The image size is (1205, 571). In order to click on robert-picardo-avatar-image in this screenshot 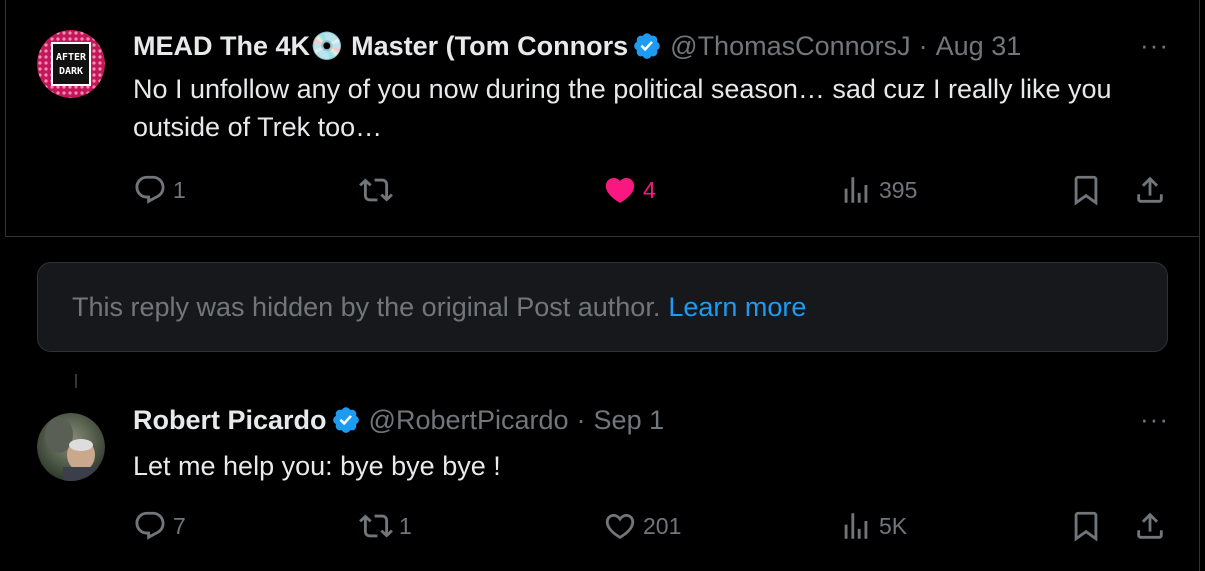, I will do `click(71, 447)`.